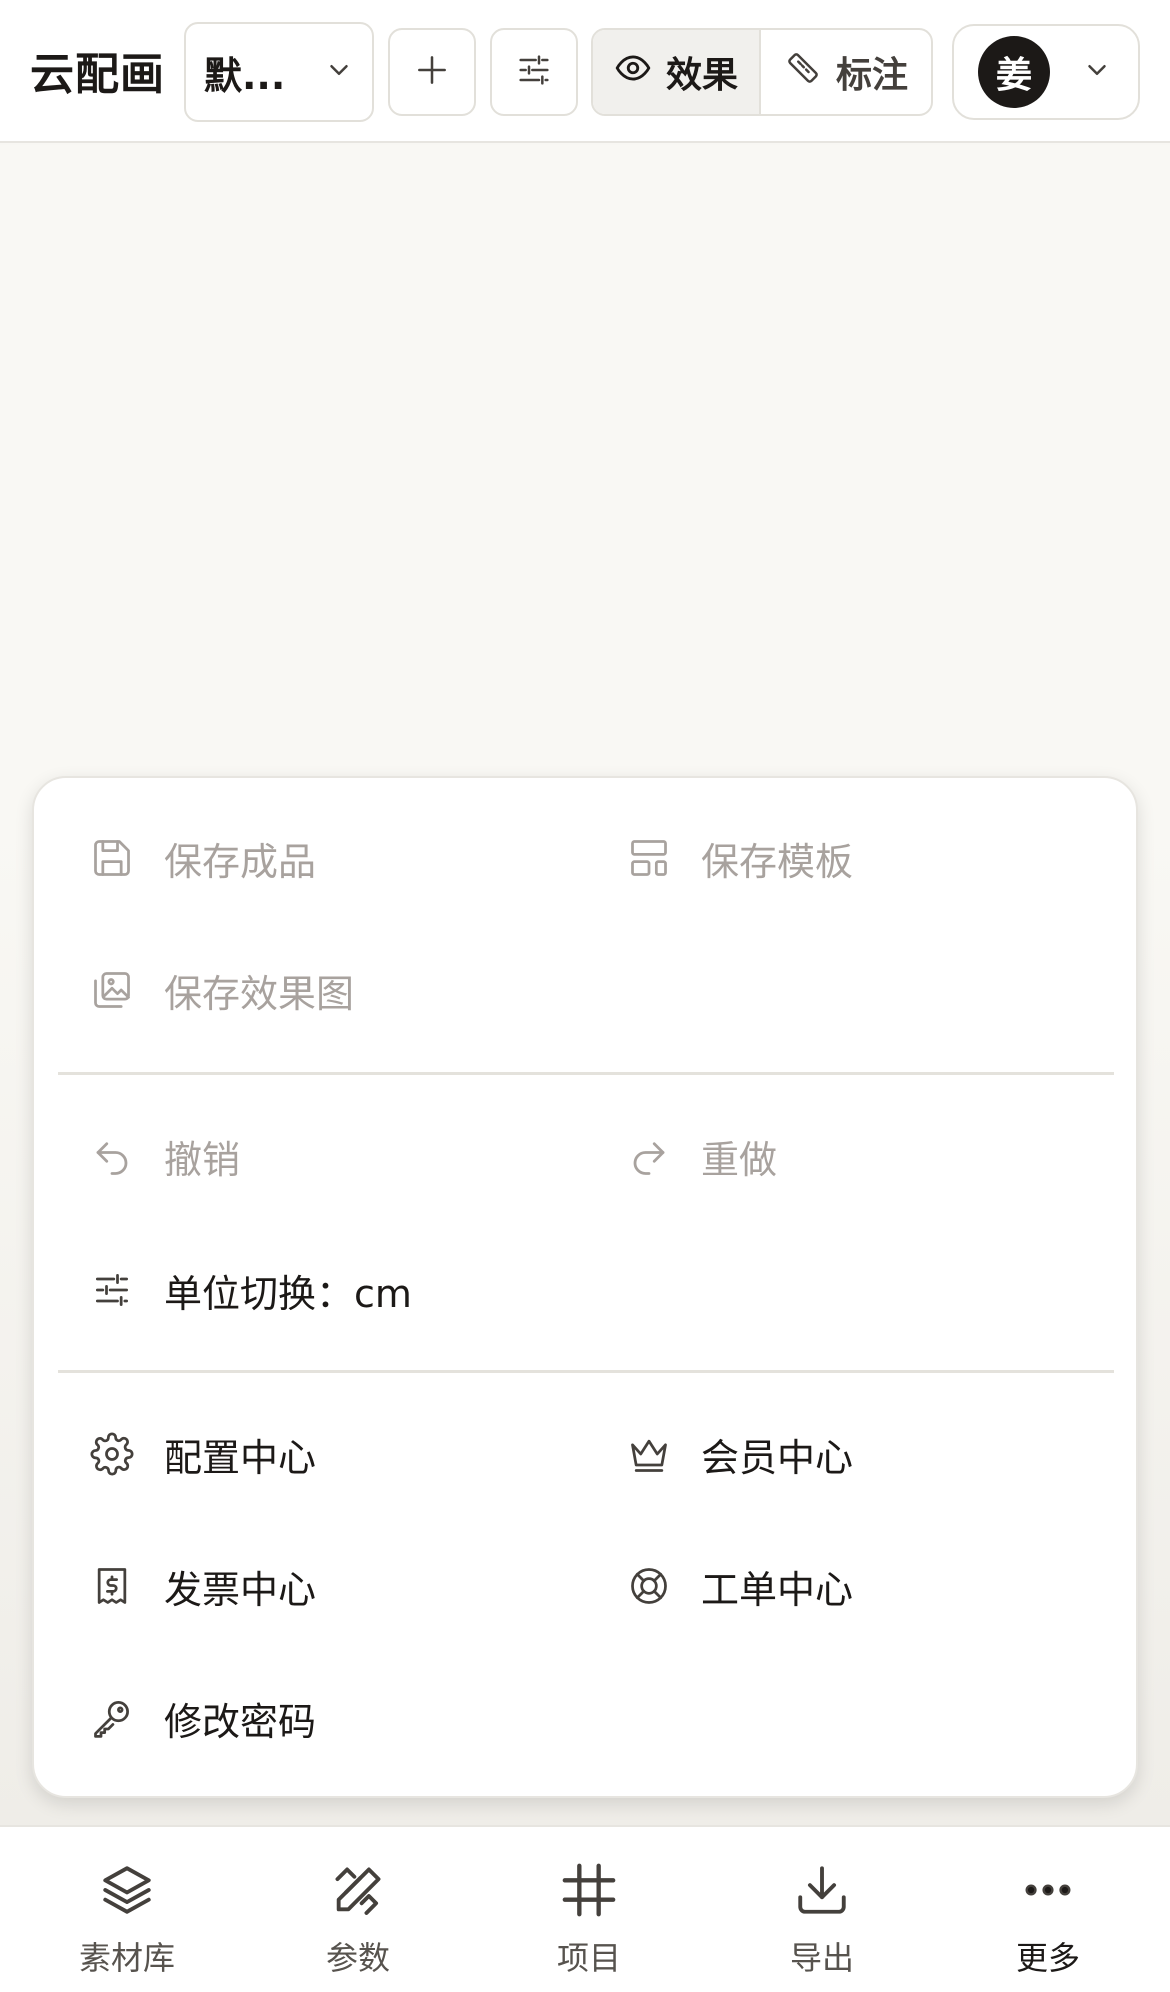 This screenshot has height=1992, width=1170. Describe the element at coordinates (112, 1718) in the screenshot. I see `key-icon` at that location.